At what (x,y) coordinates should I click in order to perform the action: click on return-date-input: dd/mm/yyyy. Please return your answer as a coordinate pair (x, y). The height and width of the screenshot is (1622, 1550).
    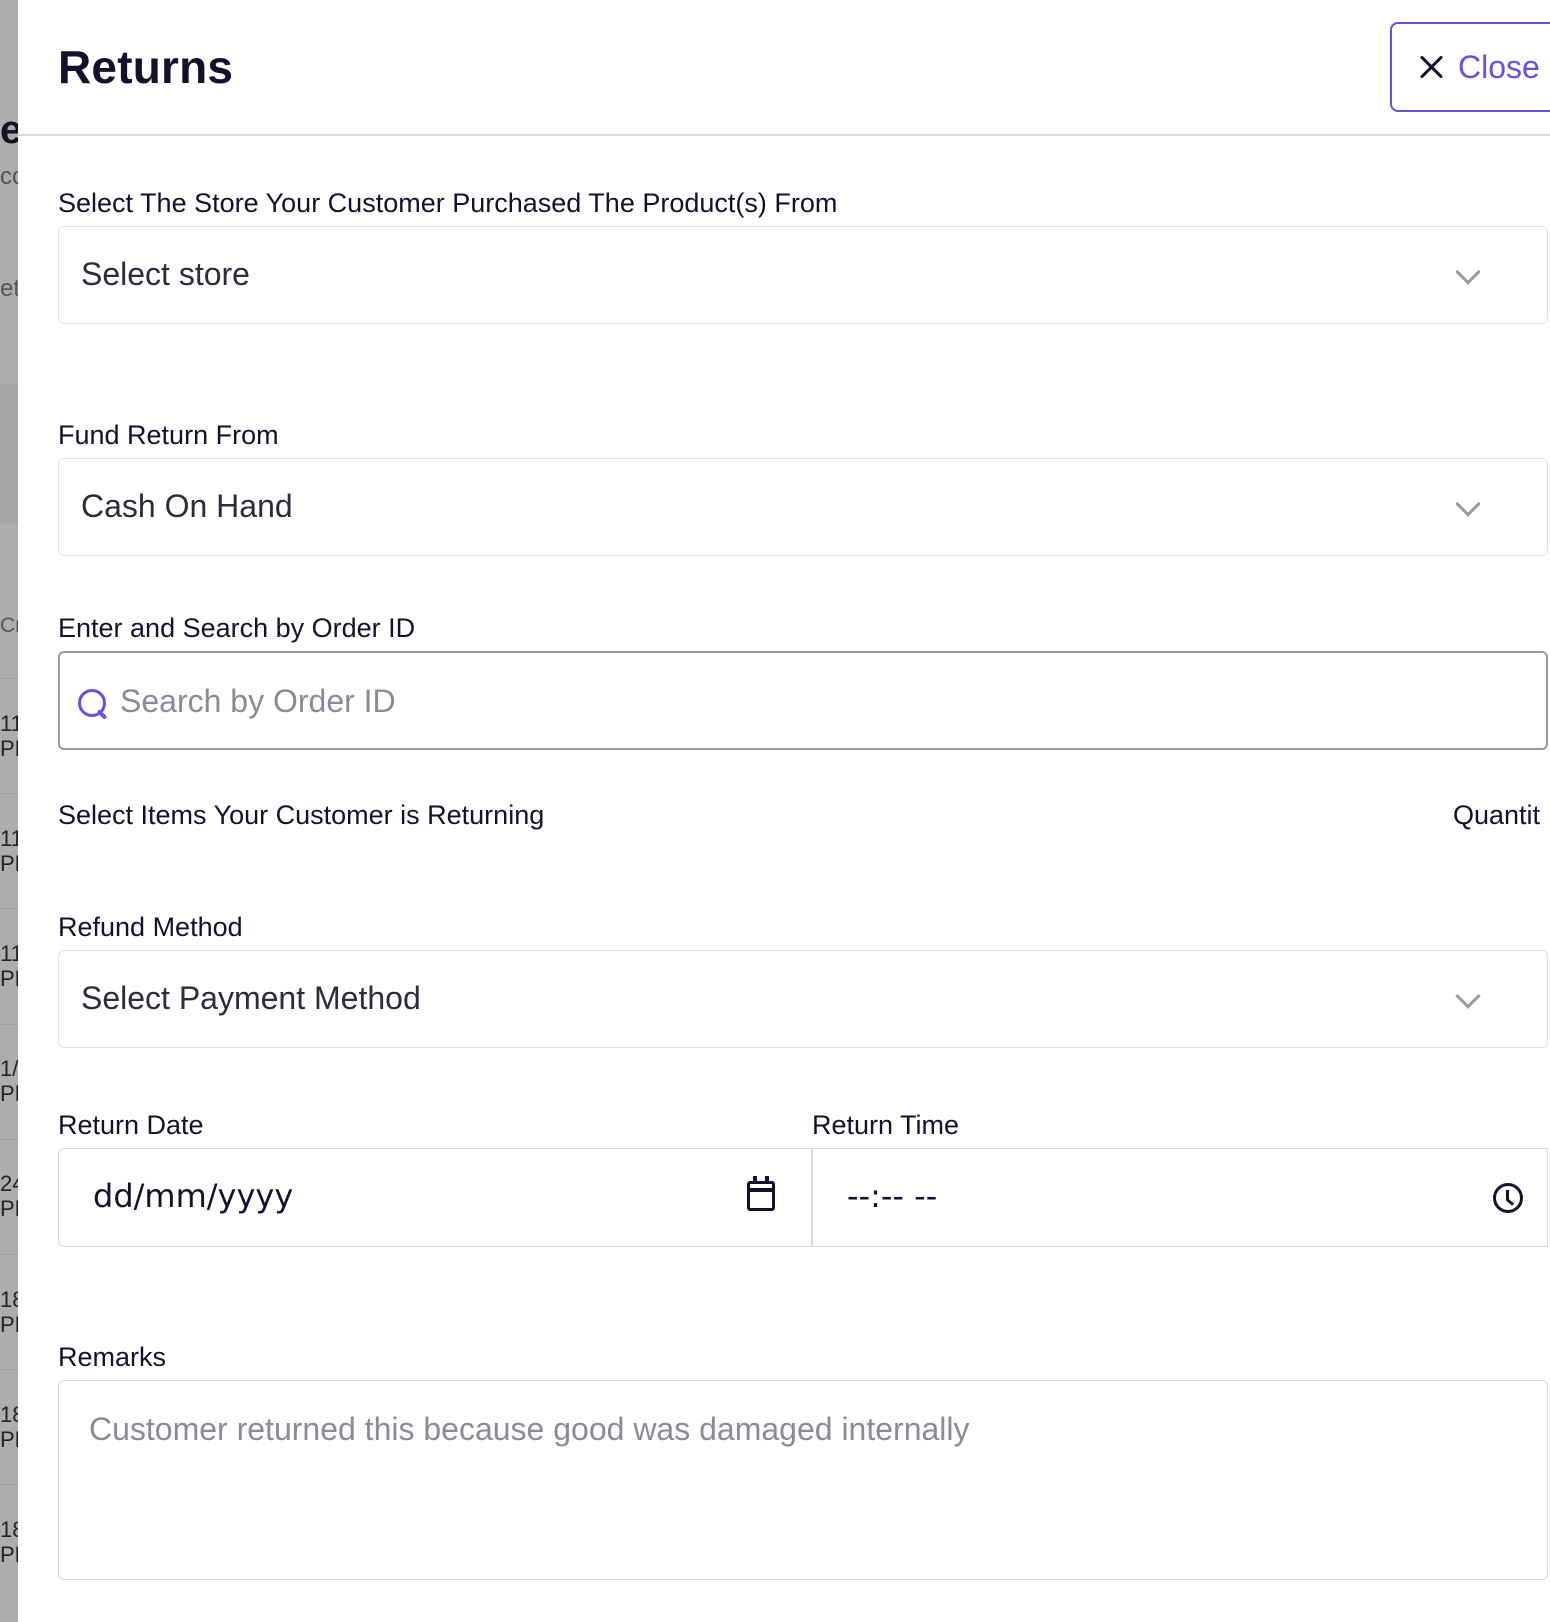
    Looking at the image, I should click on (435, 1197).